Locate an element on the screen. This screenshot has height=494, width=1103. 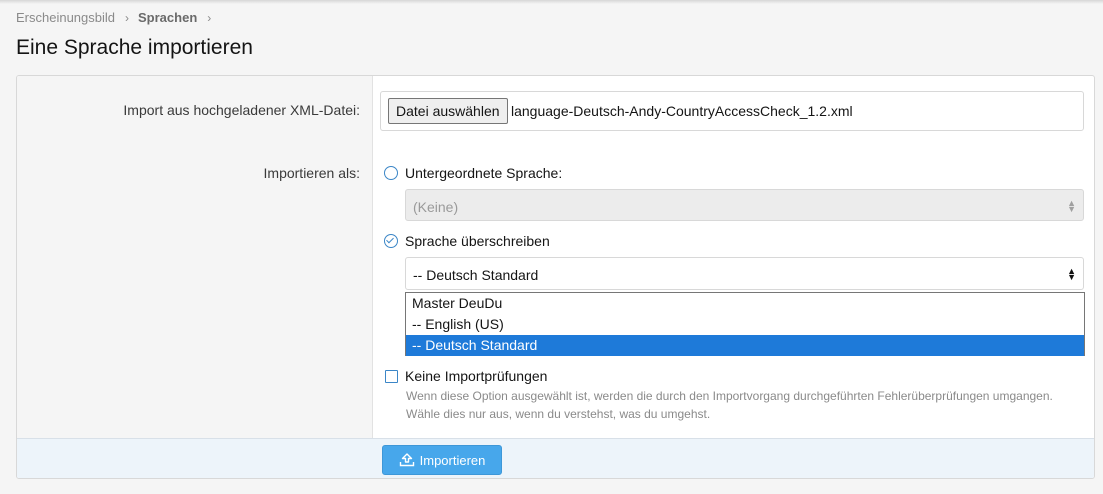
choose-file-button: Datei auswählen is located at coordinates (448, 111).